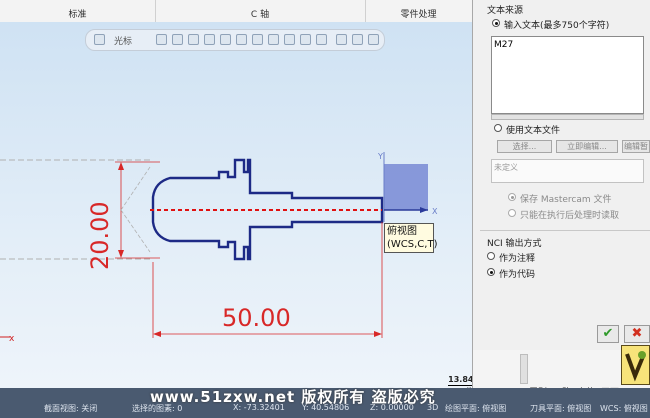 This screenshot has height=418, width=650. Describe the element at coordinates (293, 397) in the screenshot. I see `watermark-text: www.51zxw.net 版权所有 盗版必究` at that location.